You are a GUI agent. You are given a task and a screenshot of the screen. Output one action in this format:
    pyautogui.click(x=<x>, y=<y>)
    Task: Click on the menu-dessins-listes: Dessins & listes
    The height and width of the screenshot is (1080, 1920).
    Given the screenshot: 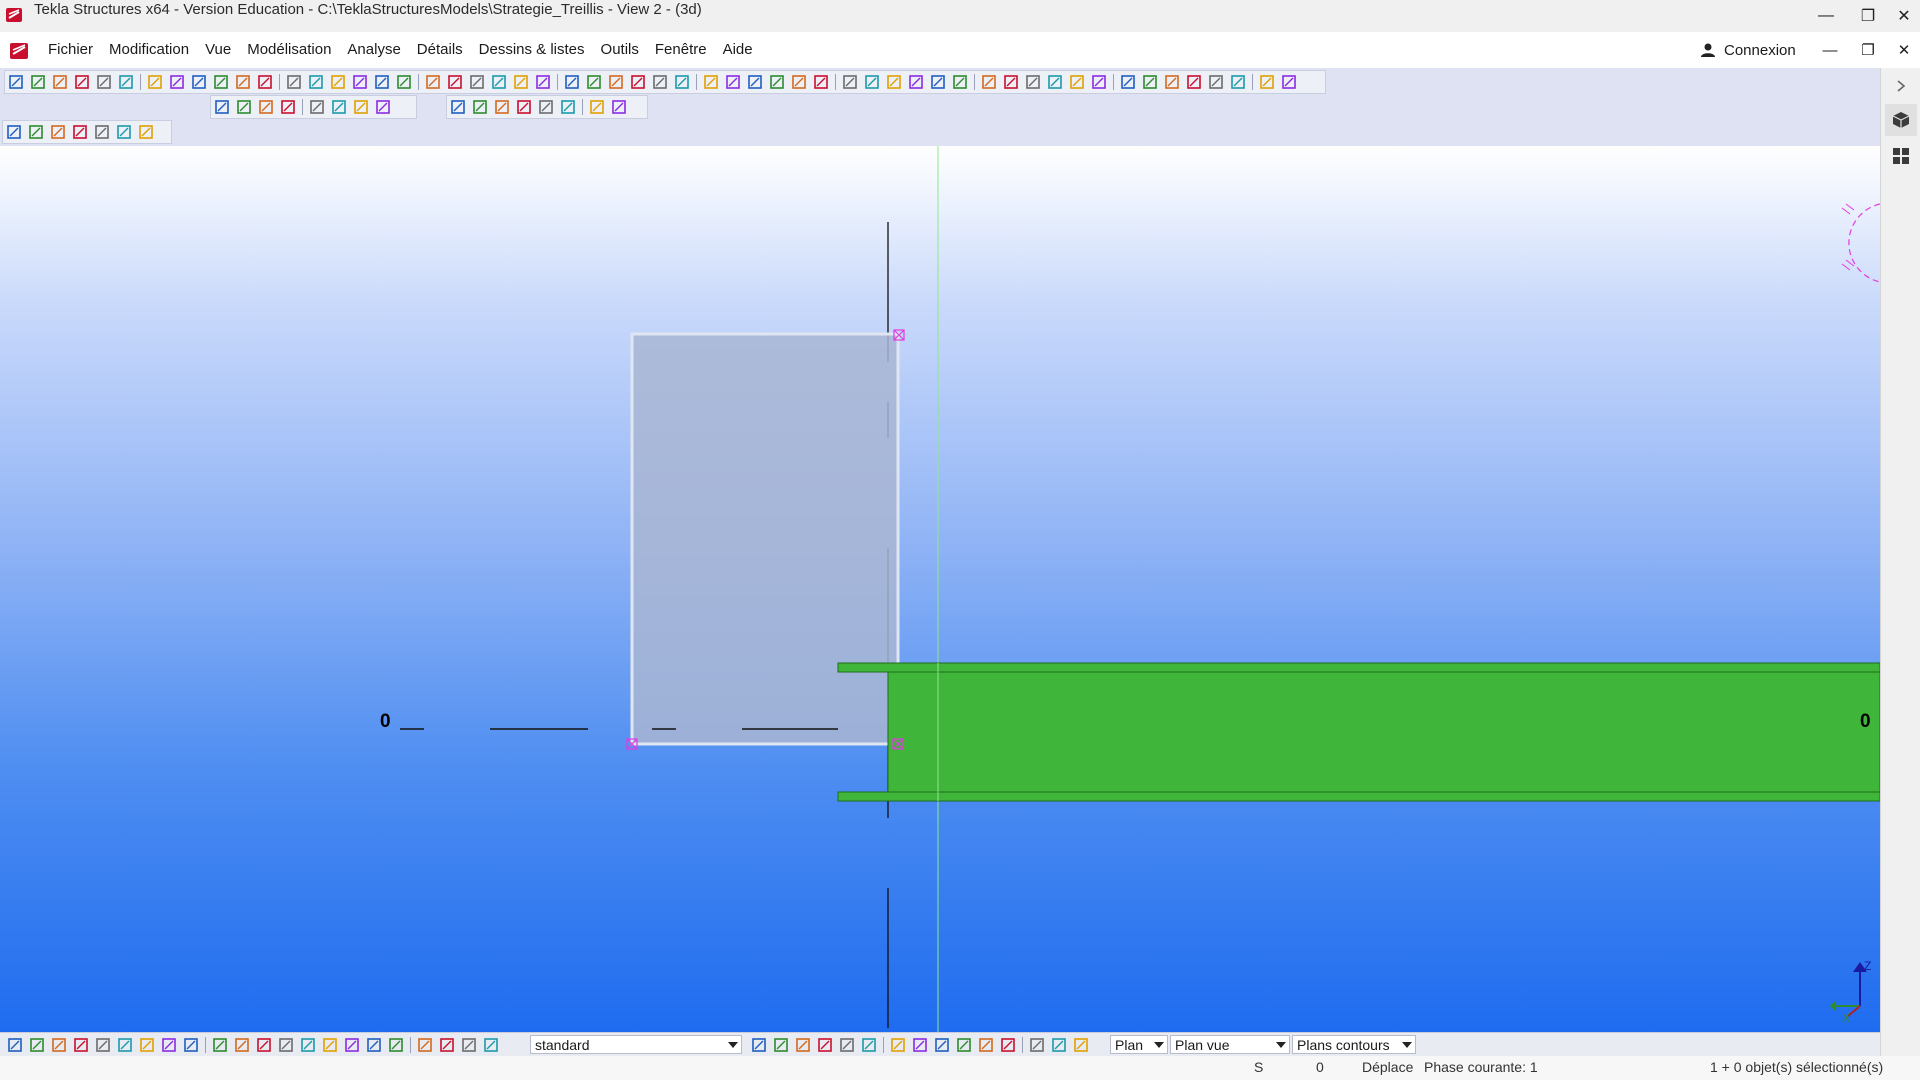 What is the action you would take?
    pyautogui.click(x=532, y=50)
    